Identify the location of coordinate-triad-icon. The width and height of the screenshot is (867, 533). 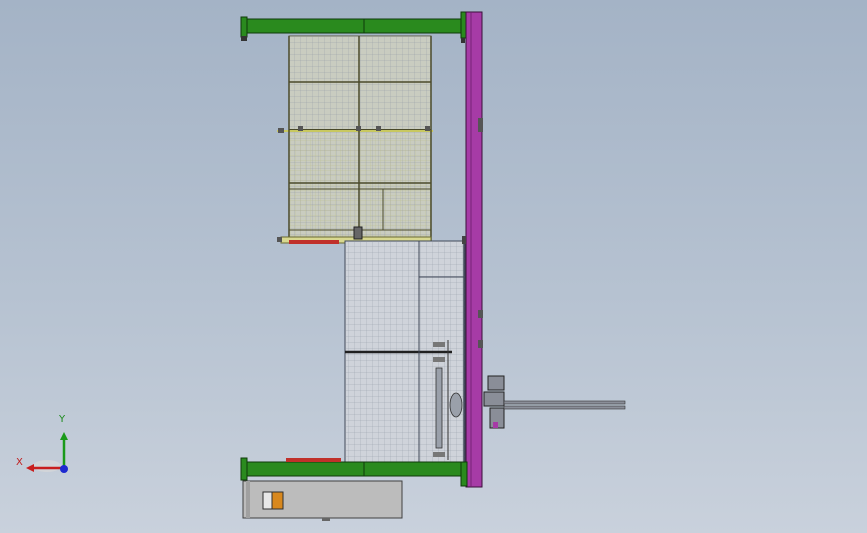
(47, 452).